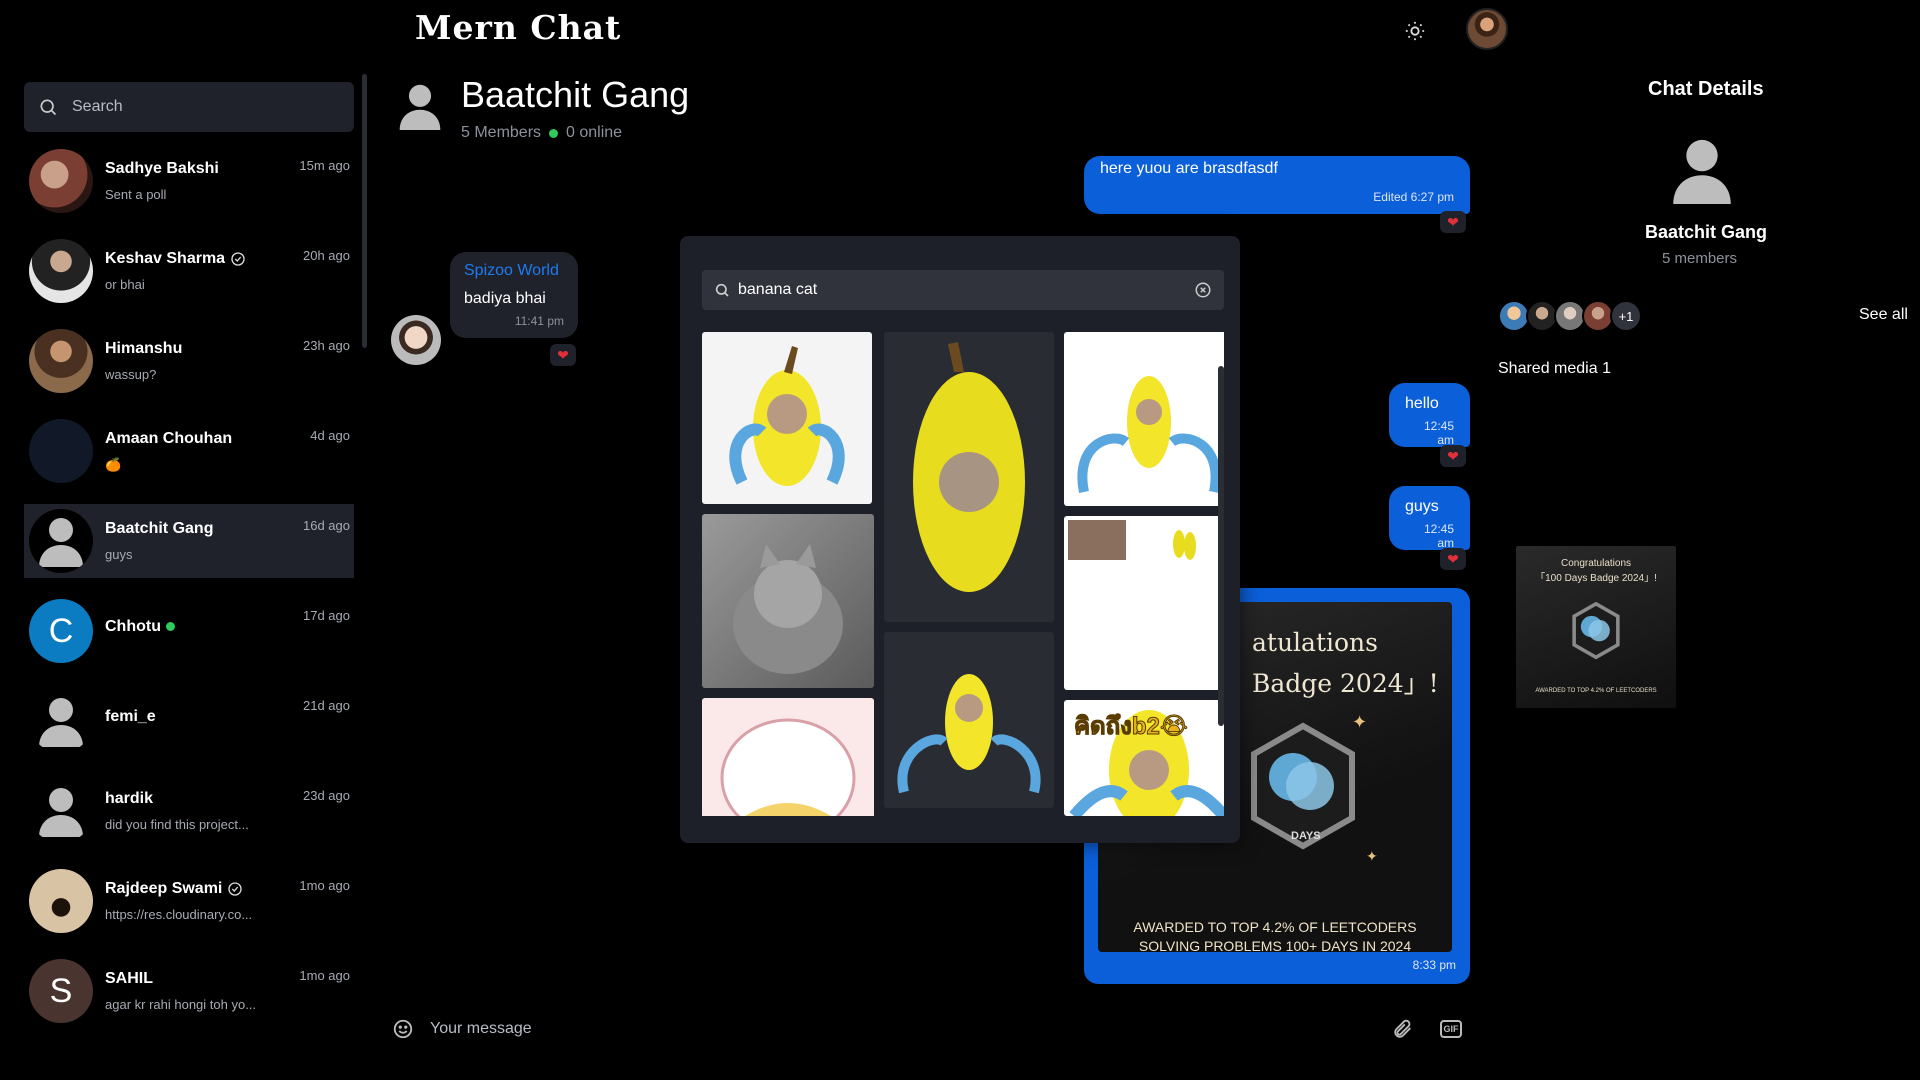 The width and height of the screenshot is (1920, 1080). I want to click on message-text: badiya bhai, so click(505, 298).